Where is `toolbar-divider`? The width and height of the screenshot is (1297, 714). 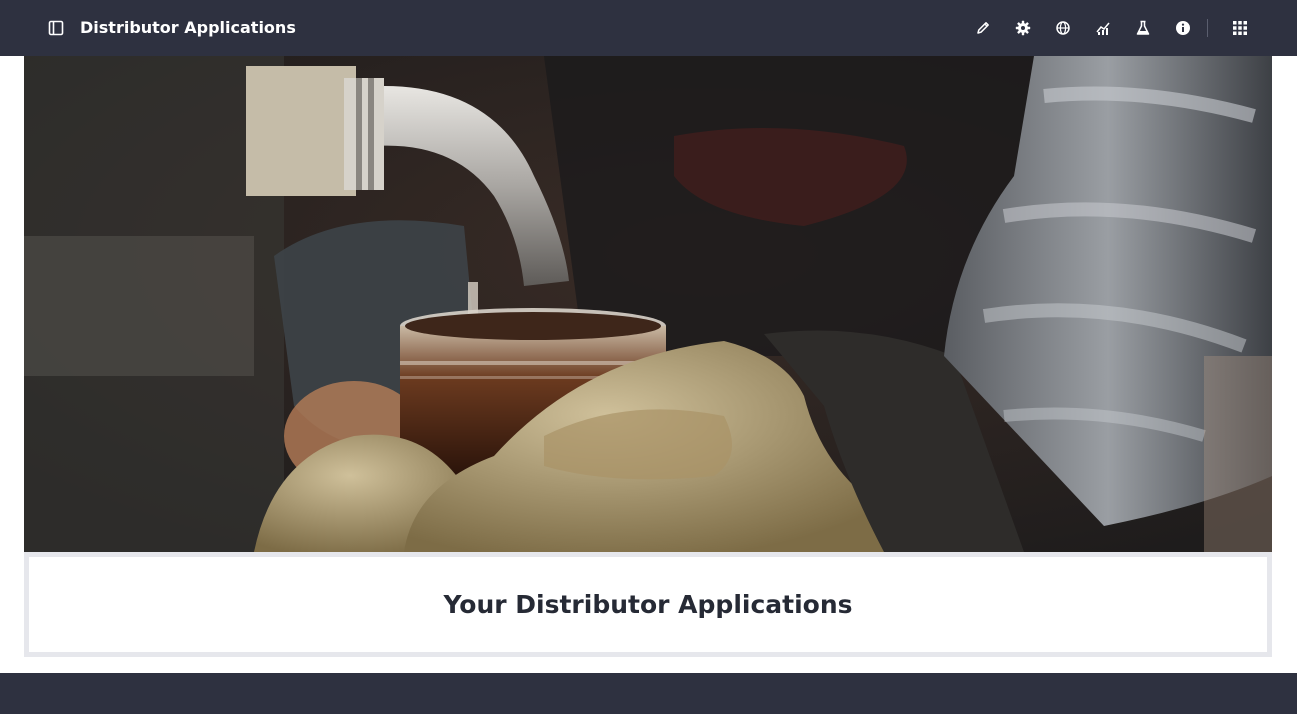
toolbar-divider is located at coordinates (1207, 28).